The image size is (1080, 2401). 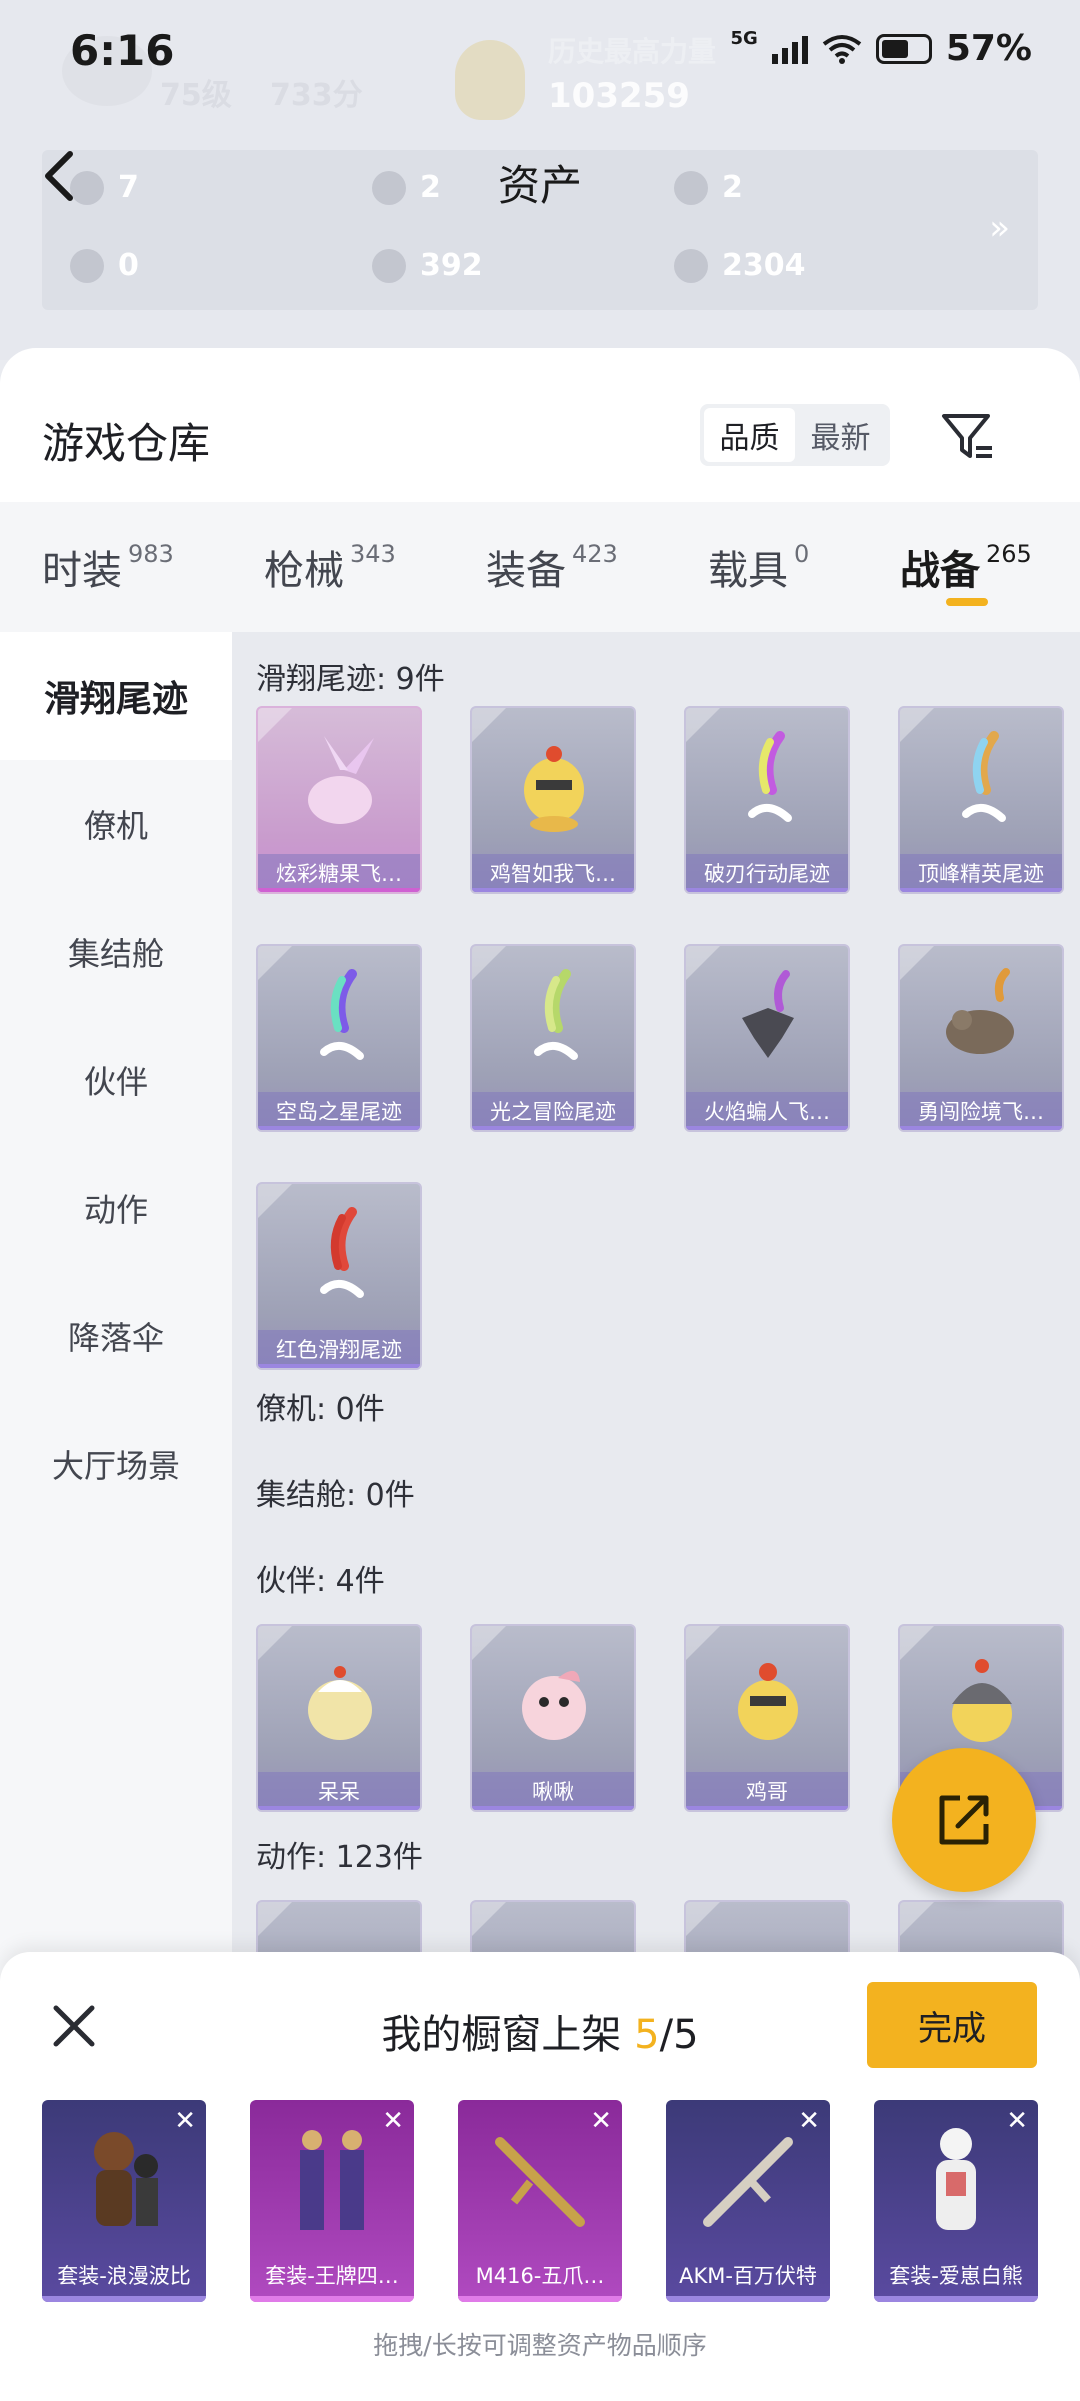 I want to click on section-title-wingman: 僚机: 0件, so click(x=320, y=1409).